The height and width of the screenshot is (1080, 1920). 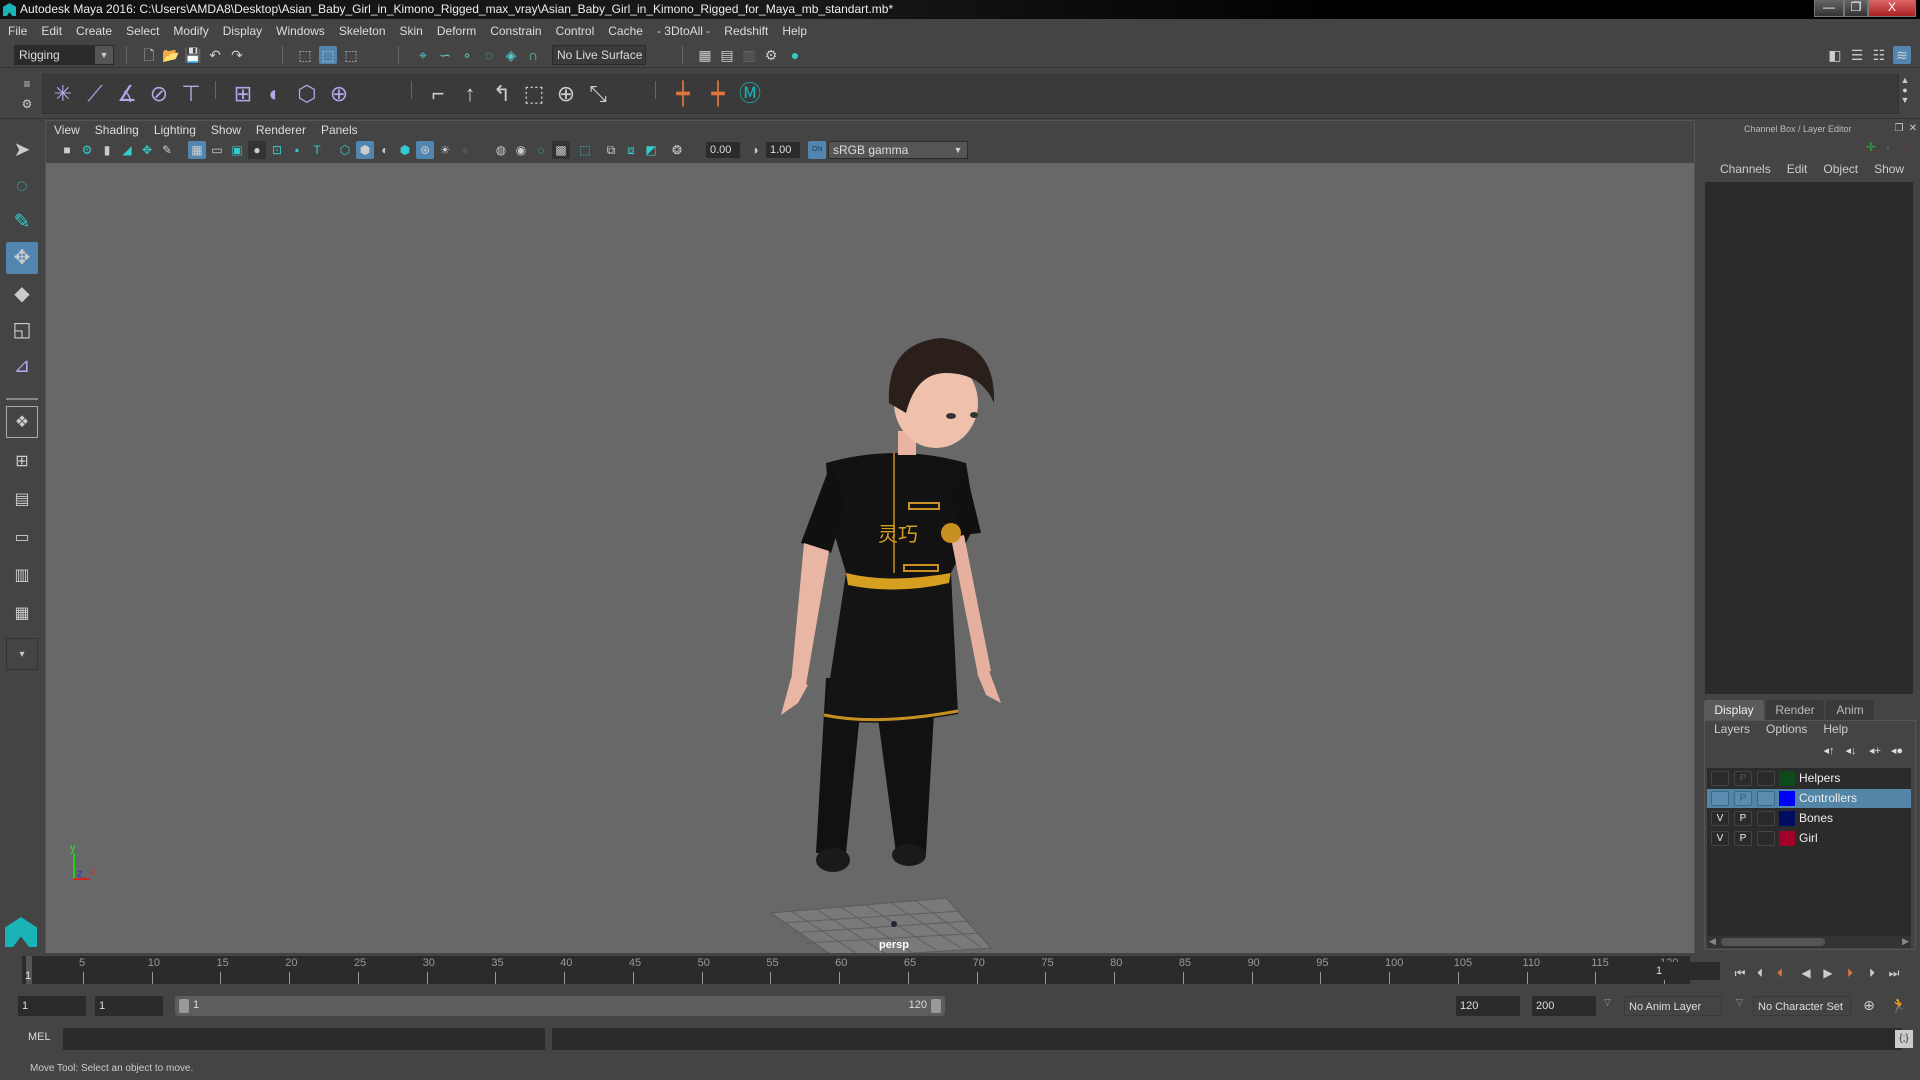 What do you see at coordinates (1856, 8) in the screenshot?
I see `restore-button: ❐` at bounding box center [1856, 8].